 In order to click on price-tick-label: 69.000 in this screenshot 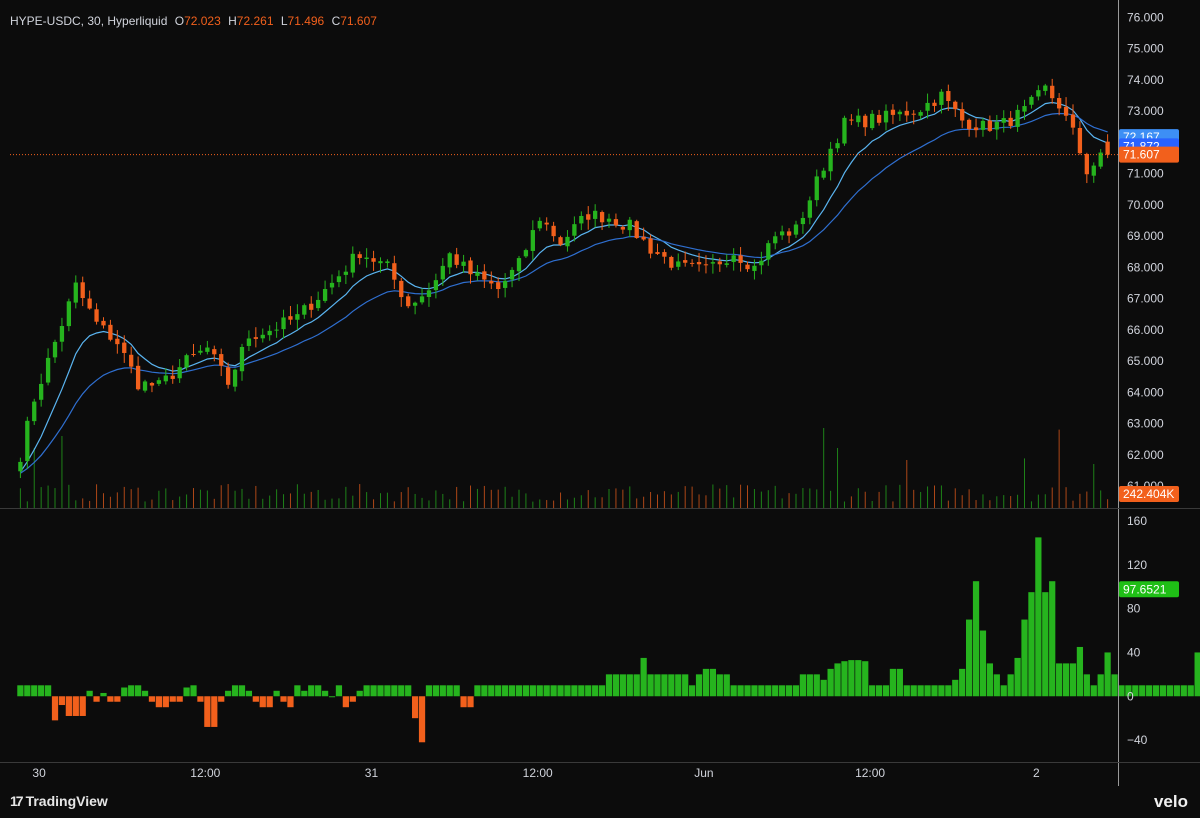, I will do `click(1145, 236)`.